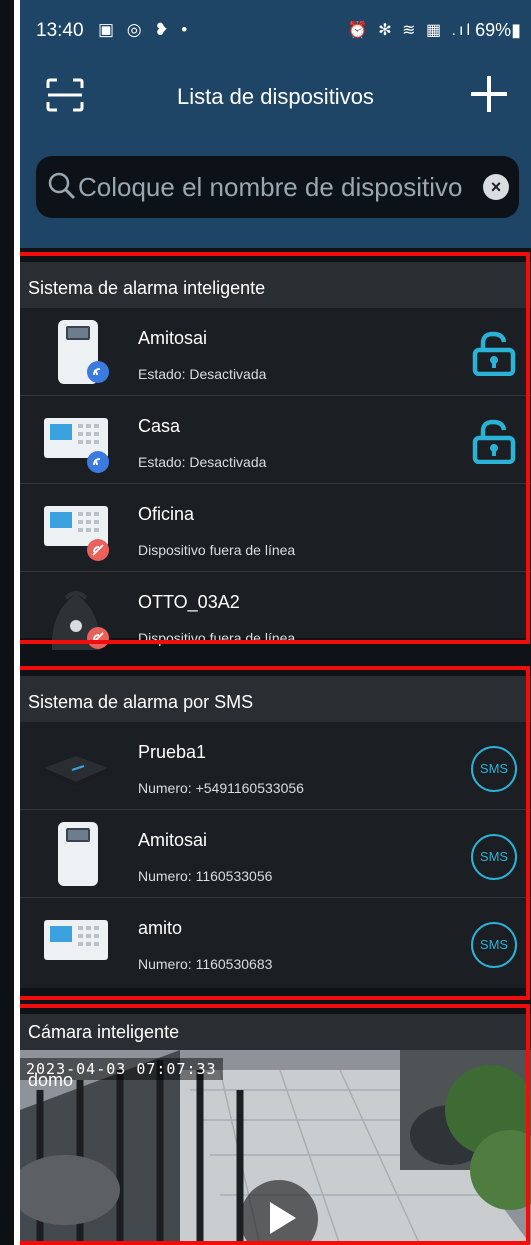 The image size is (531, 1245). Describe the element at coordinates (275, 942) in the screenshot. I see `device-row: amito Numero: 1160530683 SMS` at that location.